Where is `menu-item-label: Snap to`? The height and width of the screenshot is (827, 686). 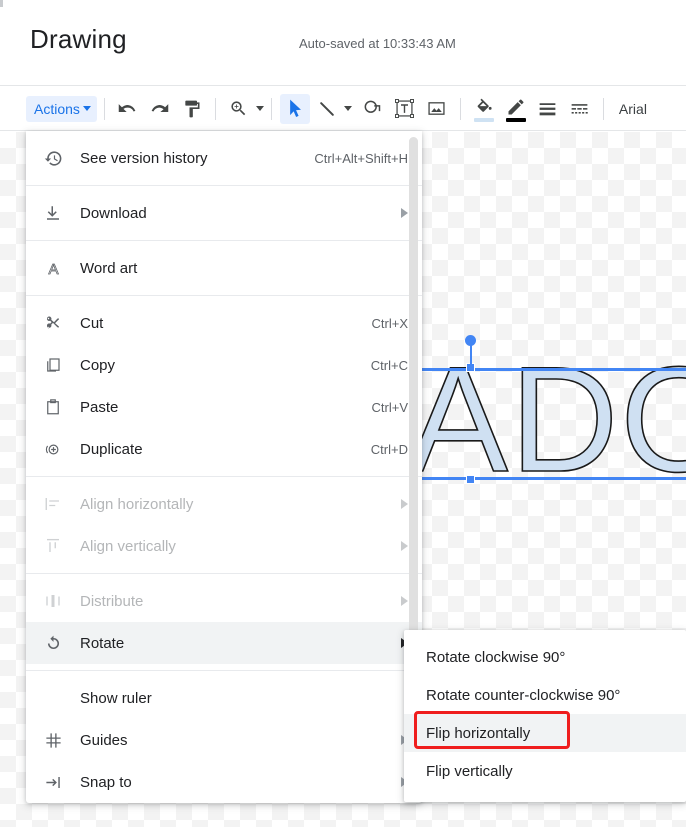
menu-item-label: Snap to is located at coordinates (106, 782).